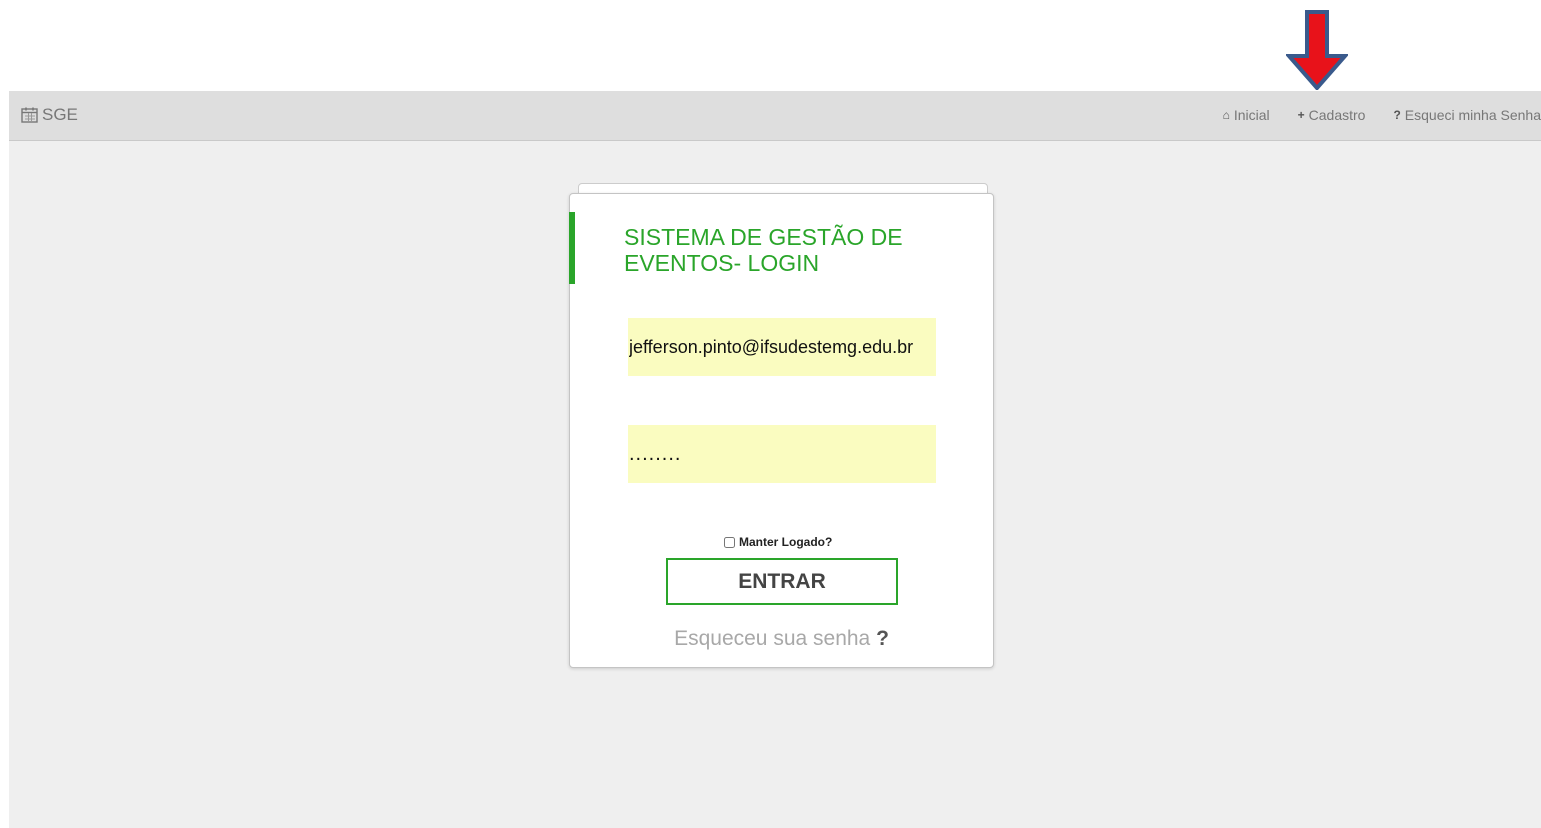 The height and width of the screenshot is (828, 1541). What do you see at coordinates (782, 454) in the screenshot?
I see `password-field` at bounding box center [782, 454].